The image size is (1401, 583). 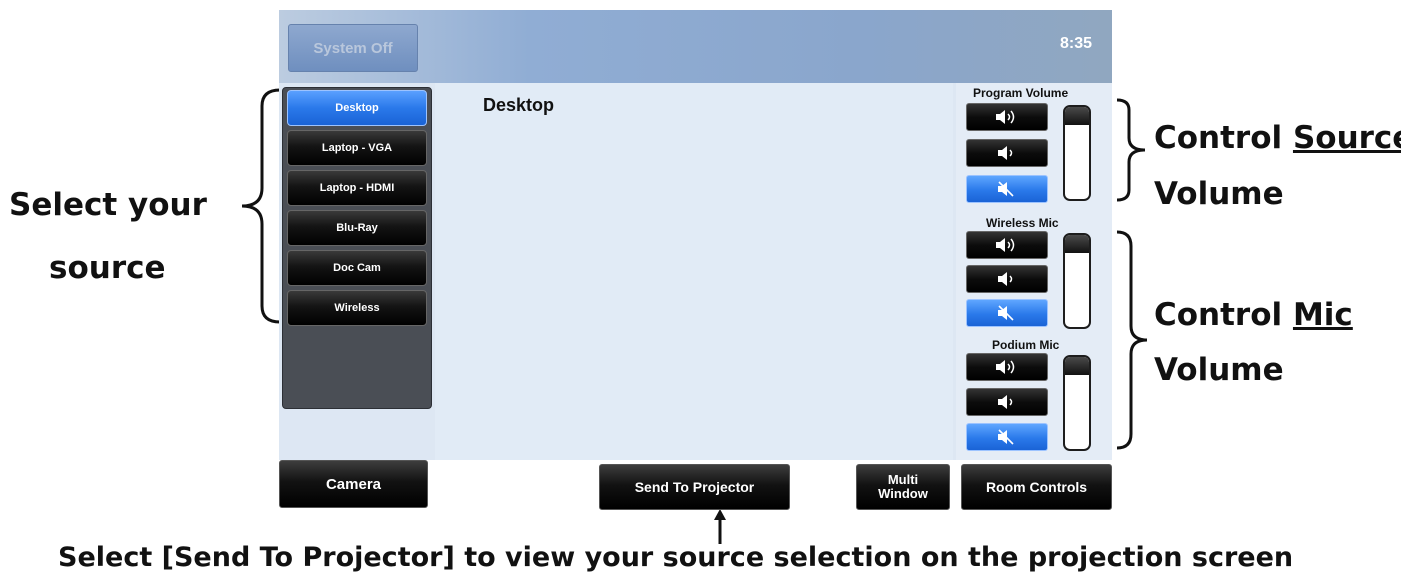 What do you see at coordinates (1077, 153) in the screenshot?
I see `program-volume-slider` at bounding box center [1077, 153].